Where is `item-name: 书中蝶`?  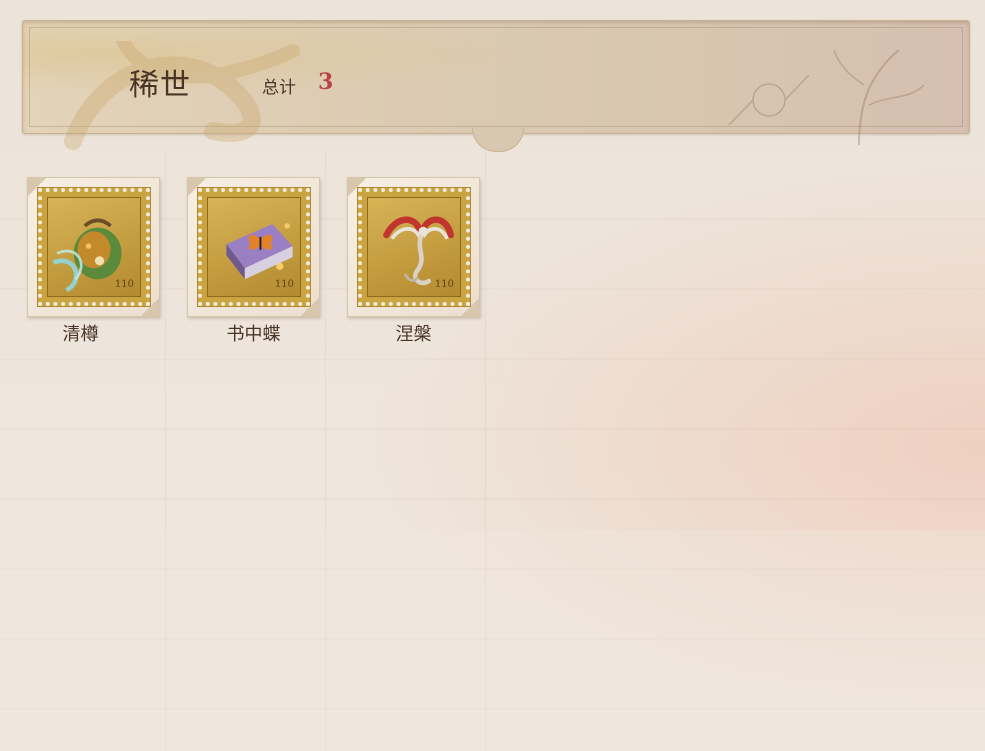 item-name: 书中蝶 is located at coordinates (253, 334).